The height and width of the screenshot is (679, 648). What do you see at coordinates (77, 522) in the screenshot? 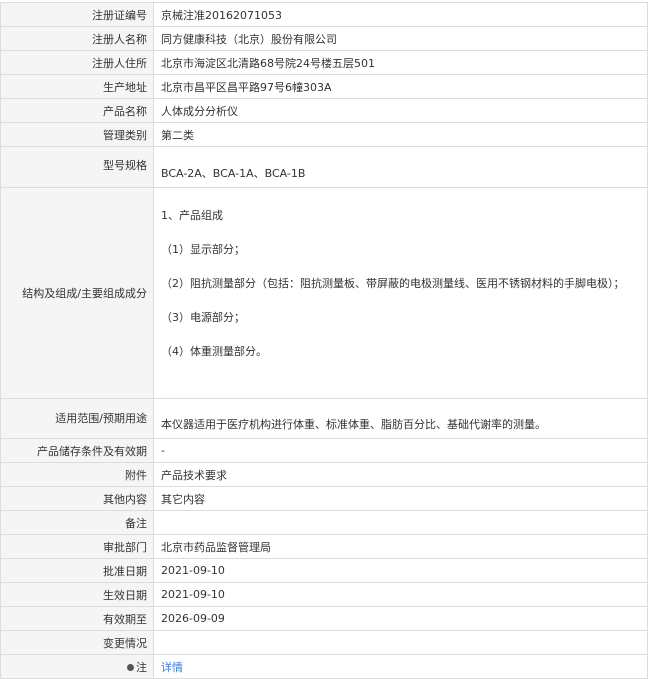
I see `remark-label: 备注` at bounding box center [77, 522].